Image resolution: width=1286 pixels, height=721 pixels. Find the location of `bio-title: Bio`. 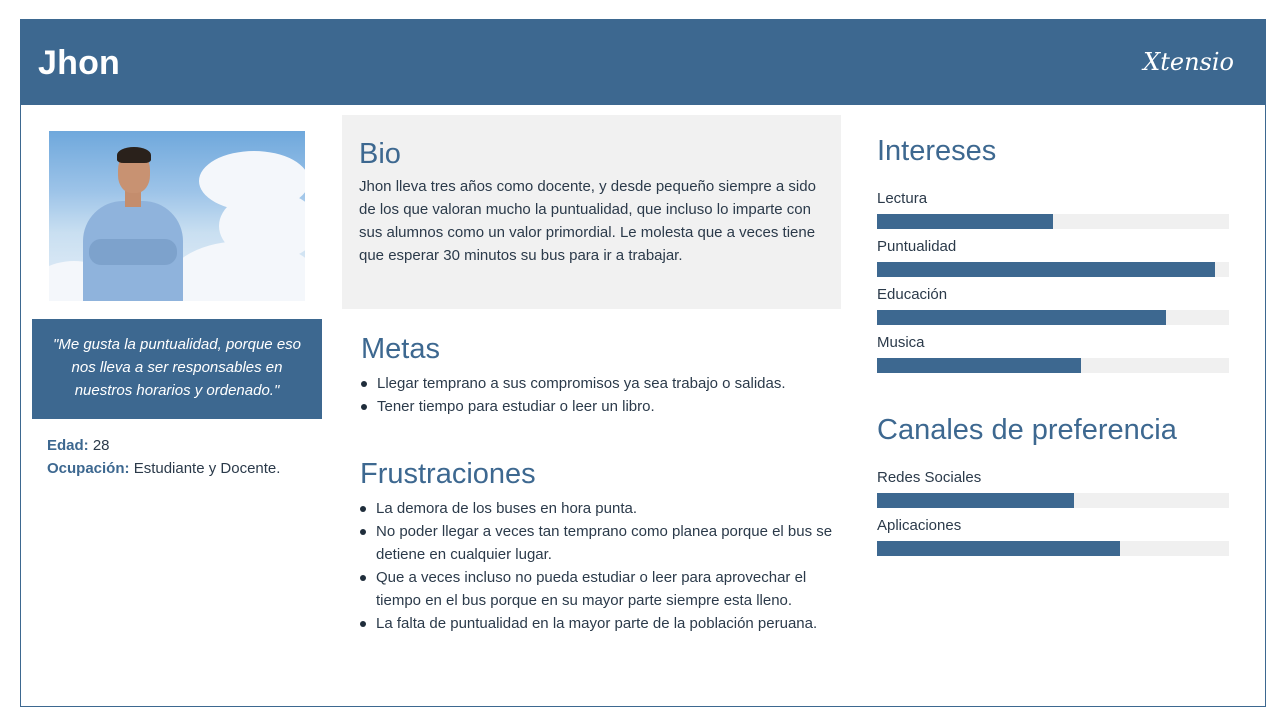

bio-title: Bio is located at coordinates (380, 154).